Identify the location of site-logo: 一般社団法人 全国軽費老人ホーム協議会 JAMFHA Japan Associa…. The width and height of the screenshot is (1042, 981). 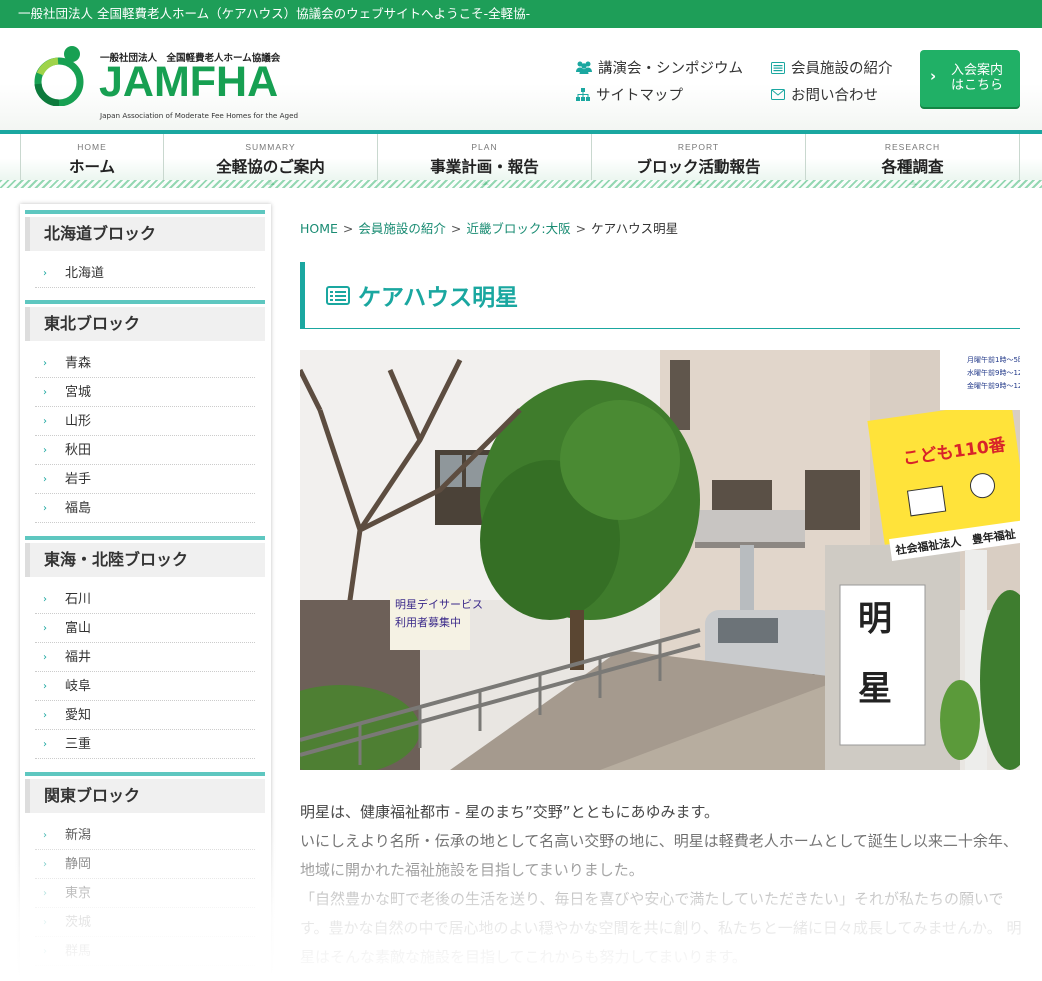
(163, 90).